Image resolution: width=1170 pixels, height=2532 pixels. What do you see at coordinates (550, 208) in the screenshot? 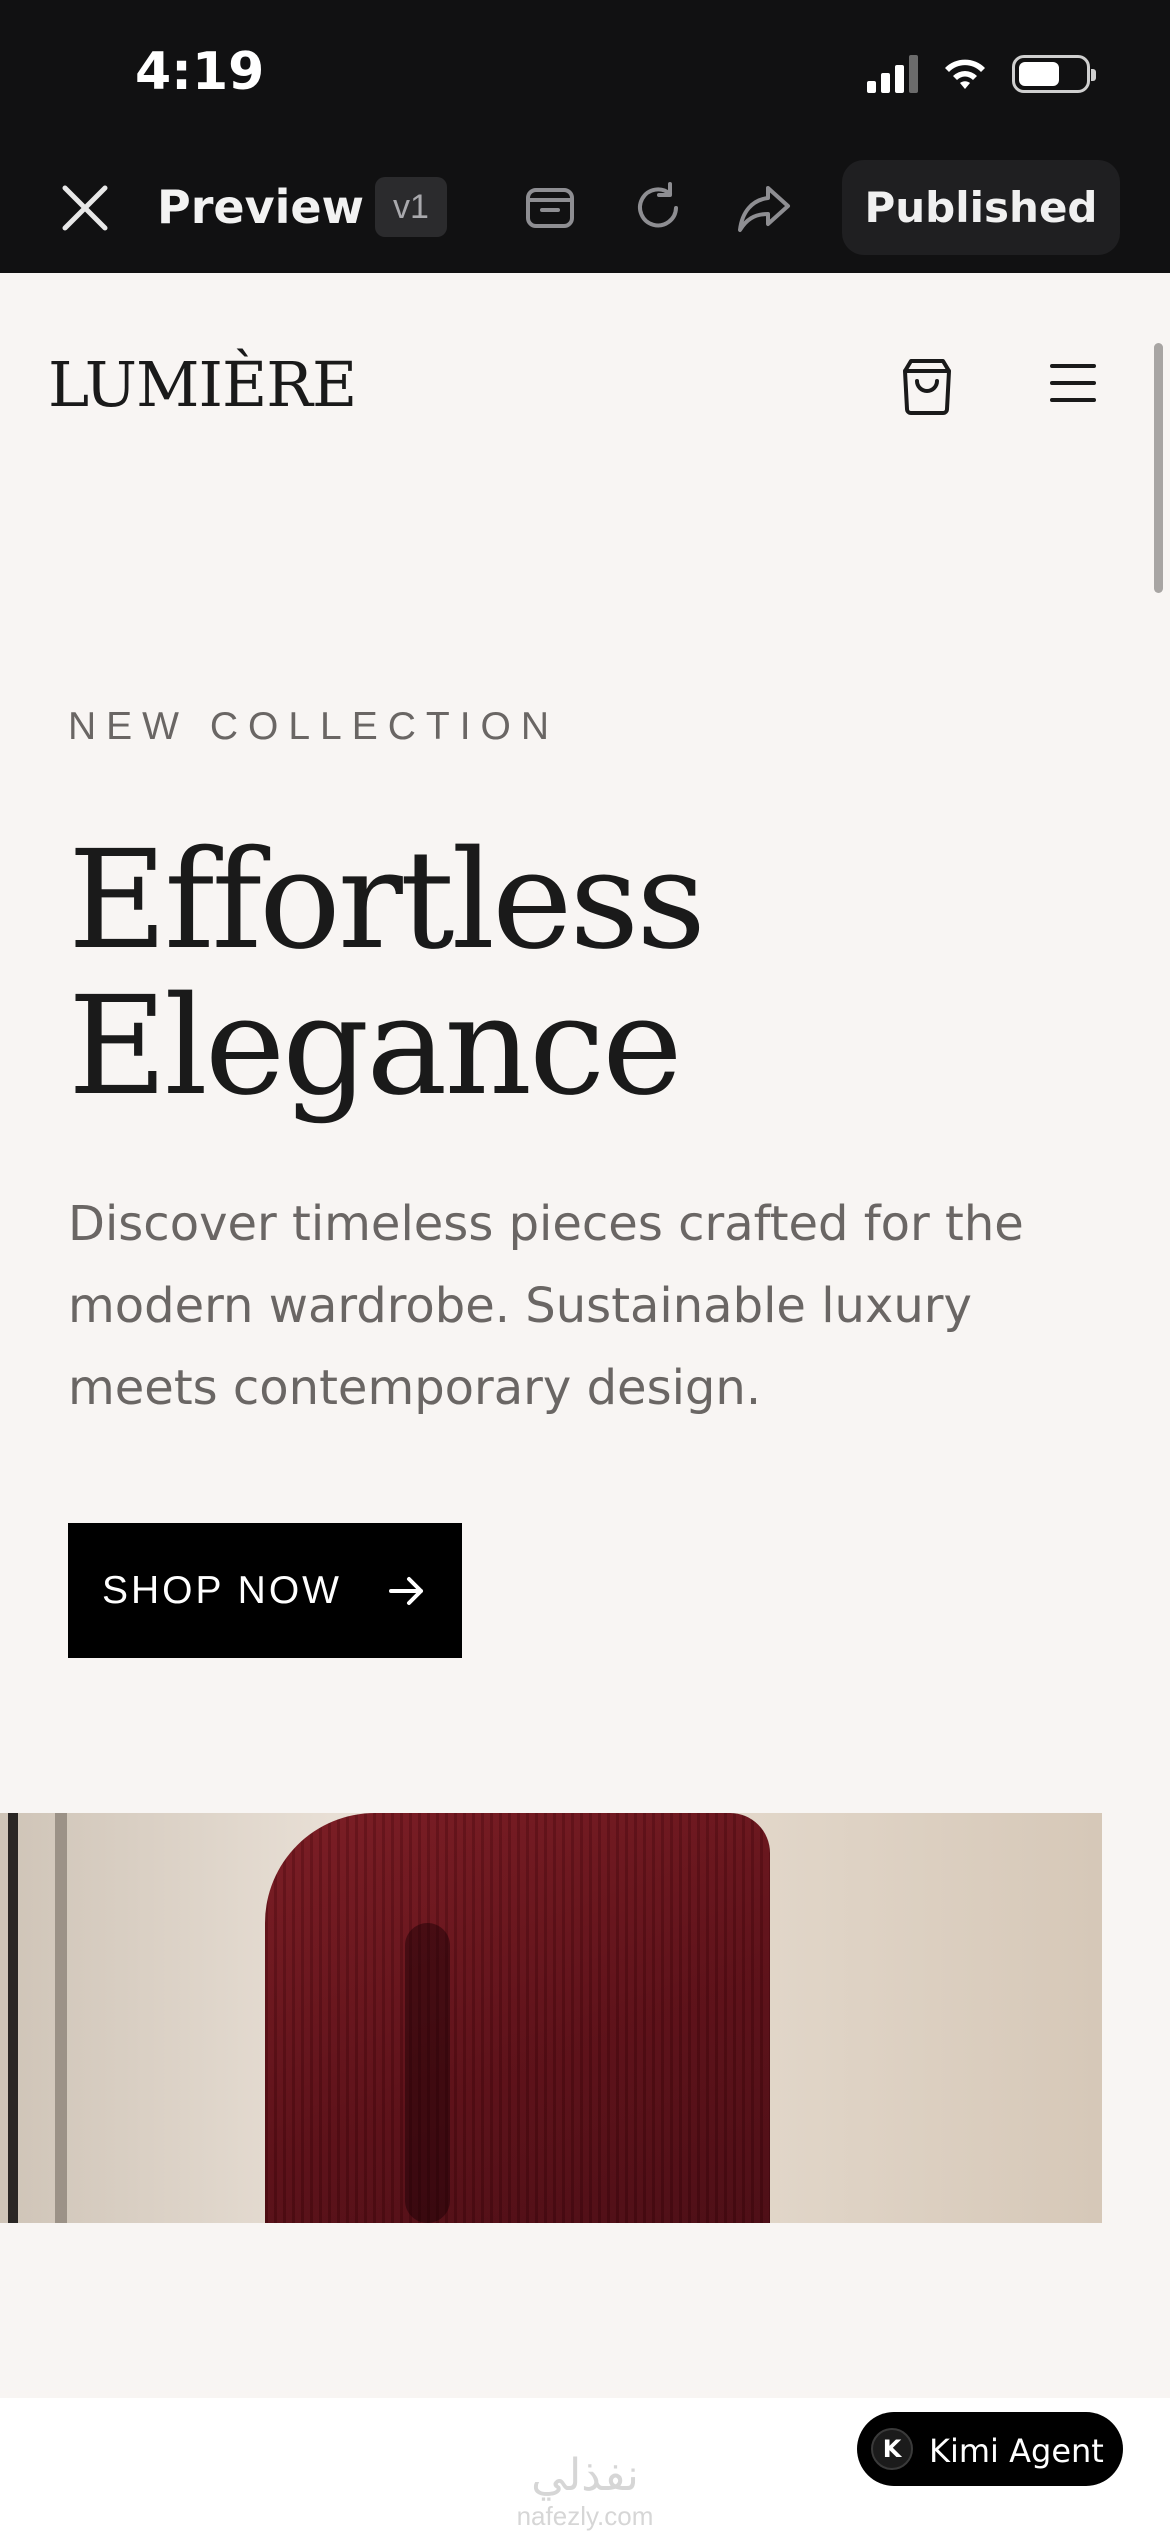
I see `folder-icon` at bounding box center [550, 208].